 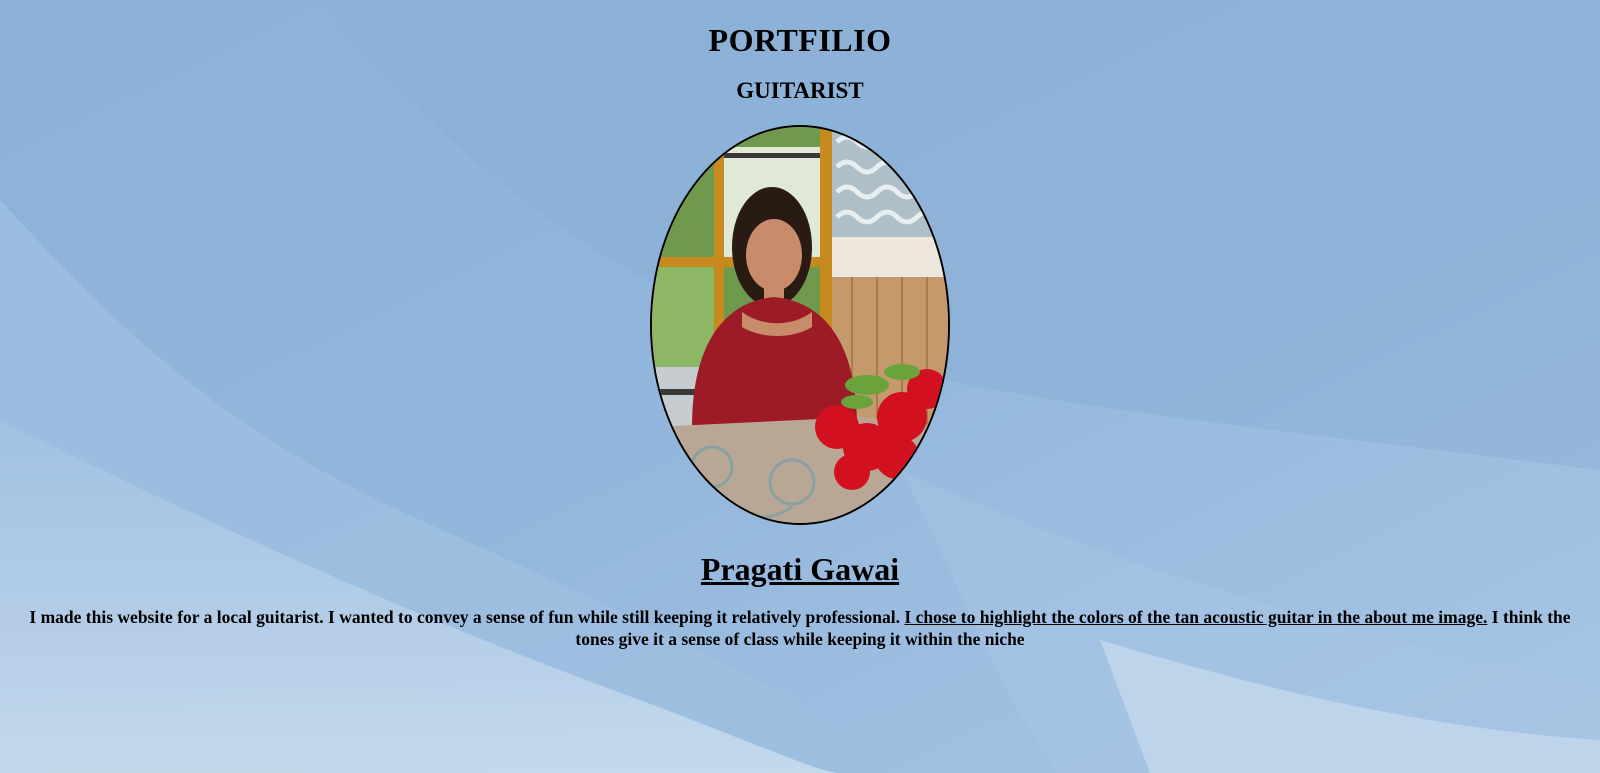 I want to click on profile-name: Pragati Gawai, so click(x=800, y=569).